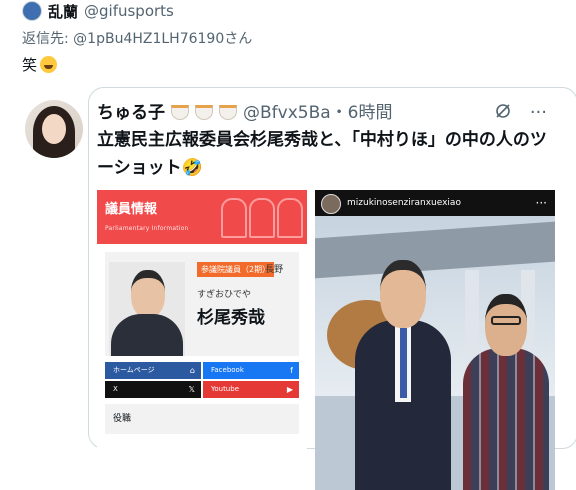  I want to click on quoted-actions: ···, so click(520, 112).